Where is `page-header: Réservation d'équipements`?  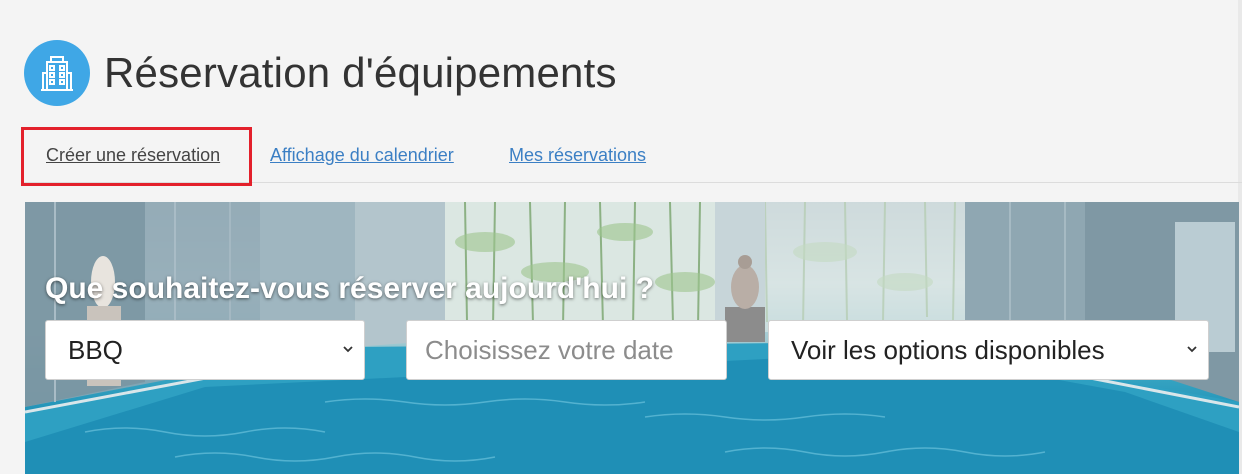 page-header: Réservation d'équipements is located at coordinates (320, 73).